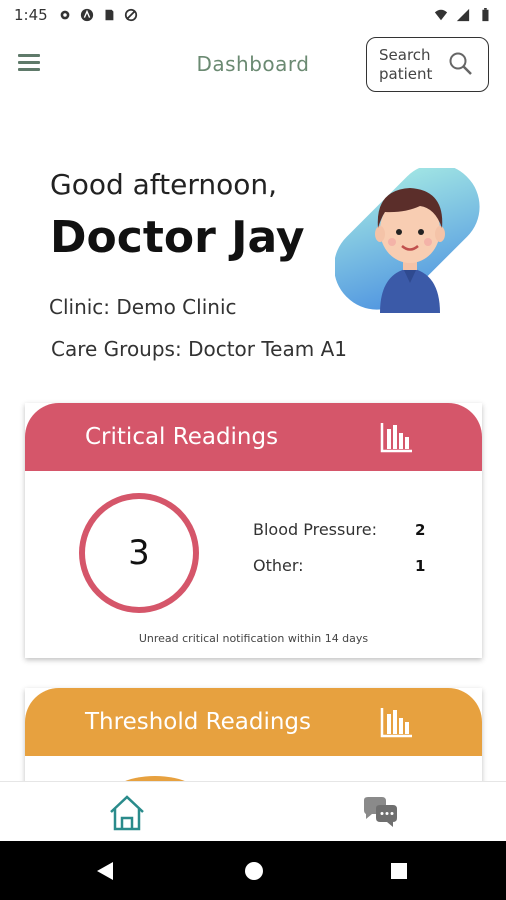 This screenshot has width=506, height=900. What do you see at coordinates (177, 237) in the screenshot?
I see `doctor-name: Doctor Jay` at bounding box center [177, 237].